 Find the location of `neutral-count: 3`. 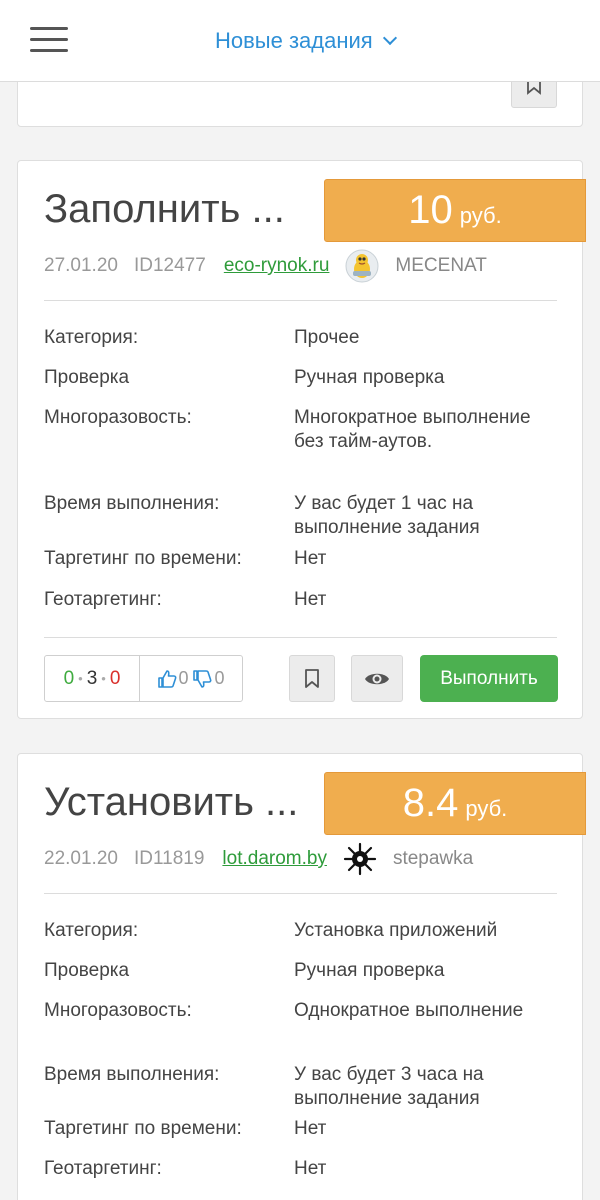

neutral-count: 3 is located at coordinates (92, 678).